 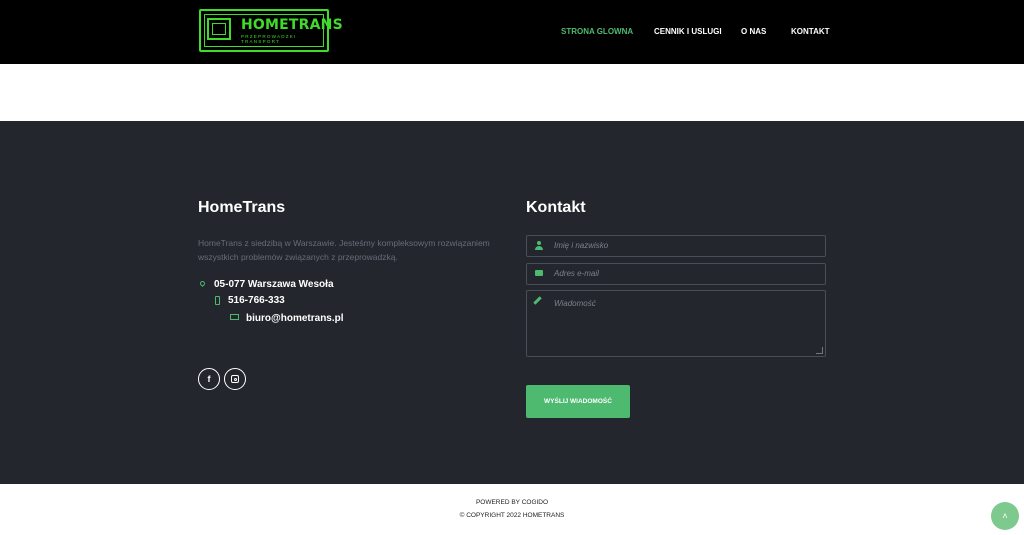 What do you see at coordinates (512, 502) in the screenshot?
I see `powered-by-text: POWERED BY COGIDO` at bounding box center [512, 502].